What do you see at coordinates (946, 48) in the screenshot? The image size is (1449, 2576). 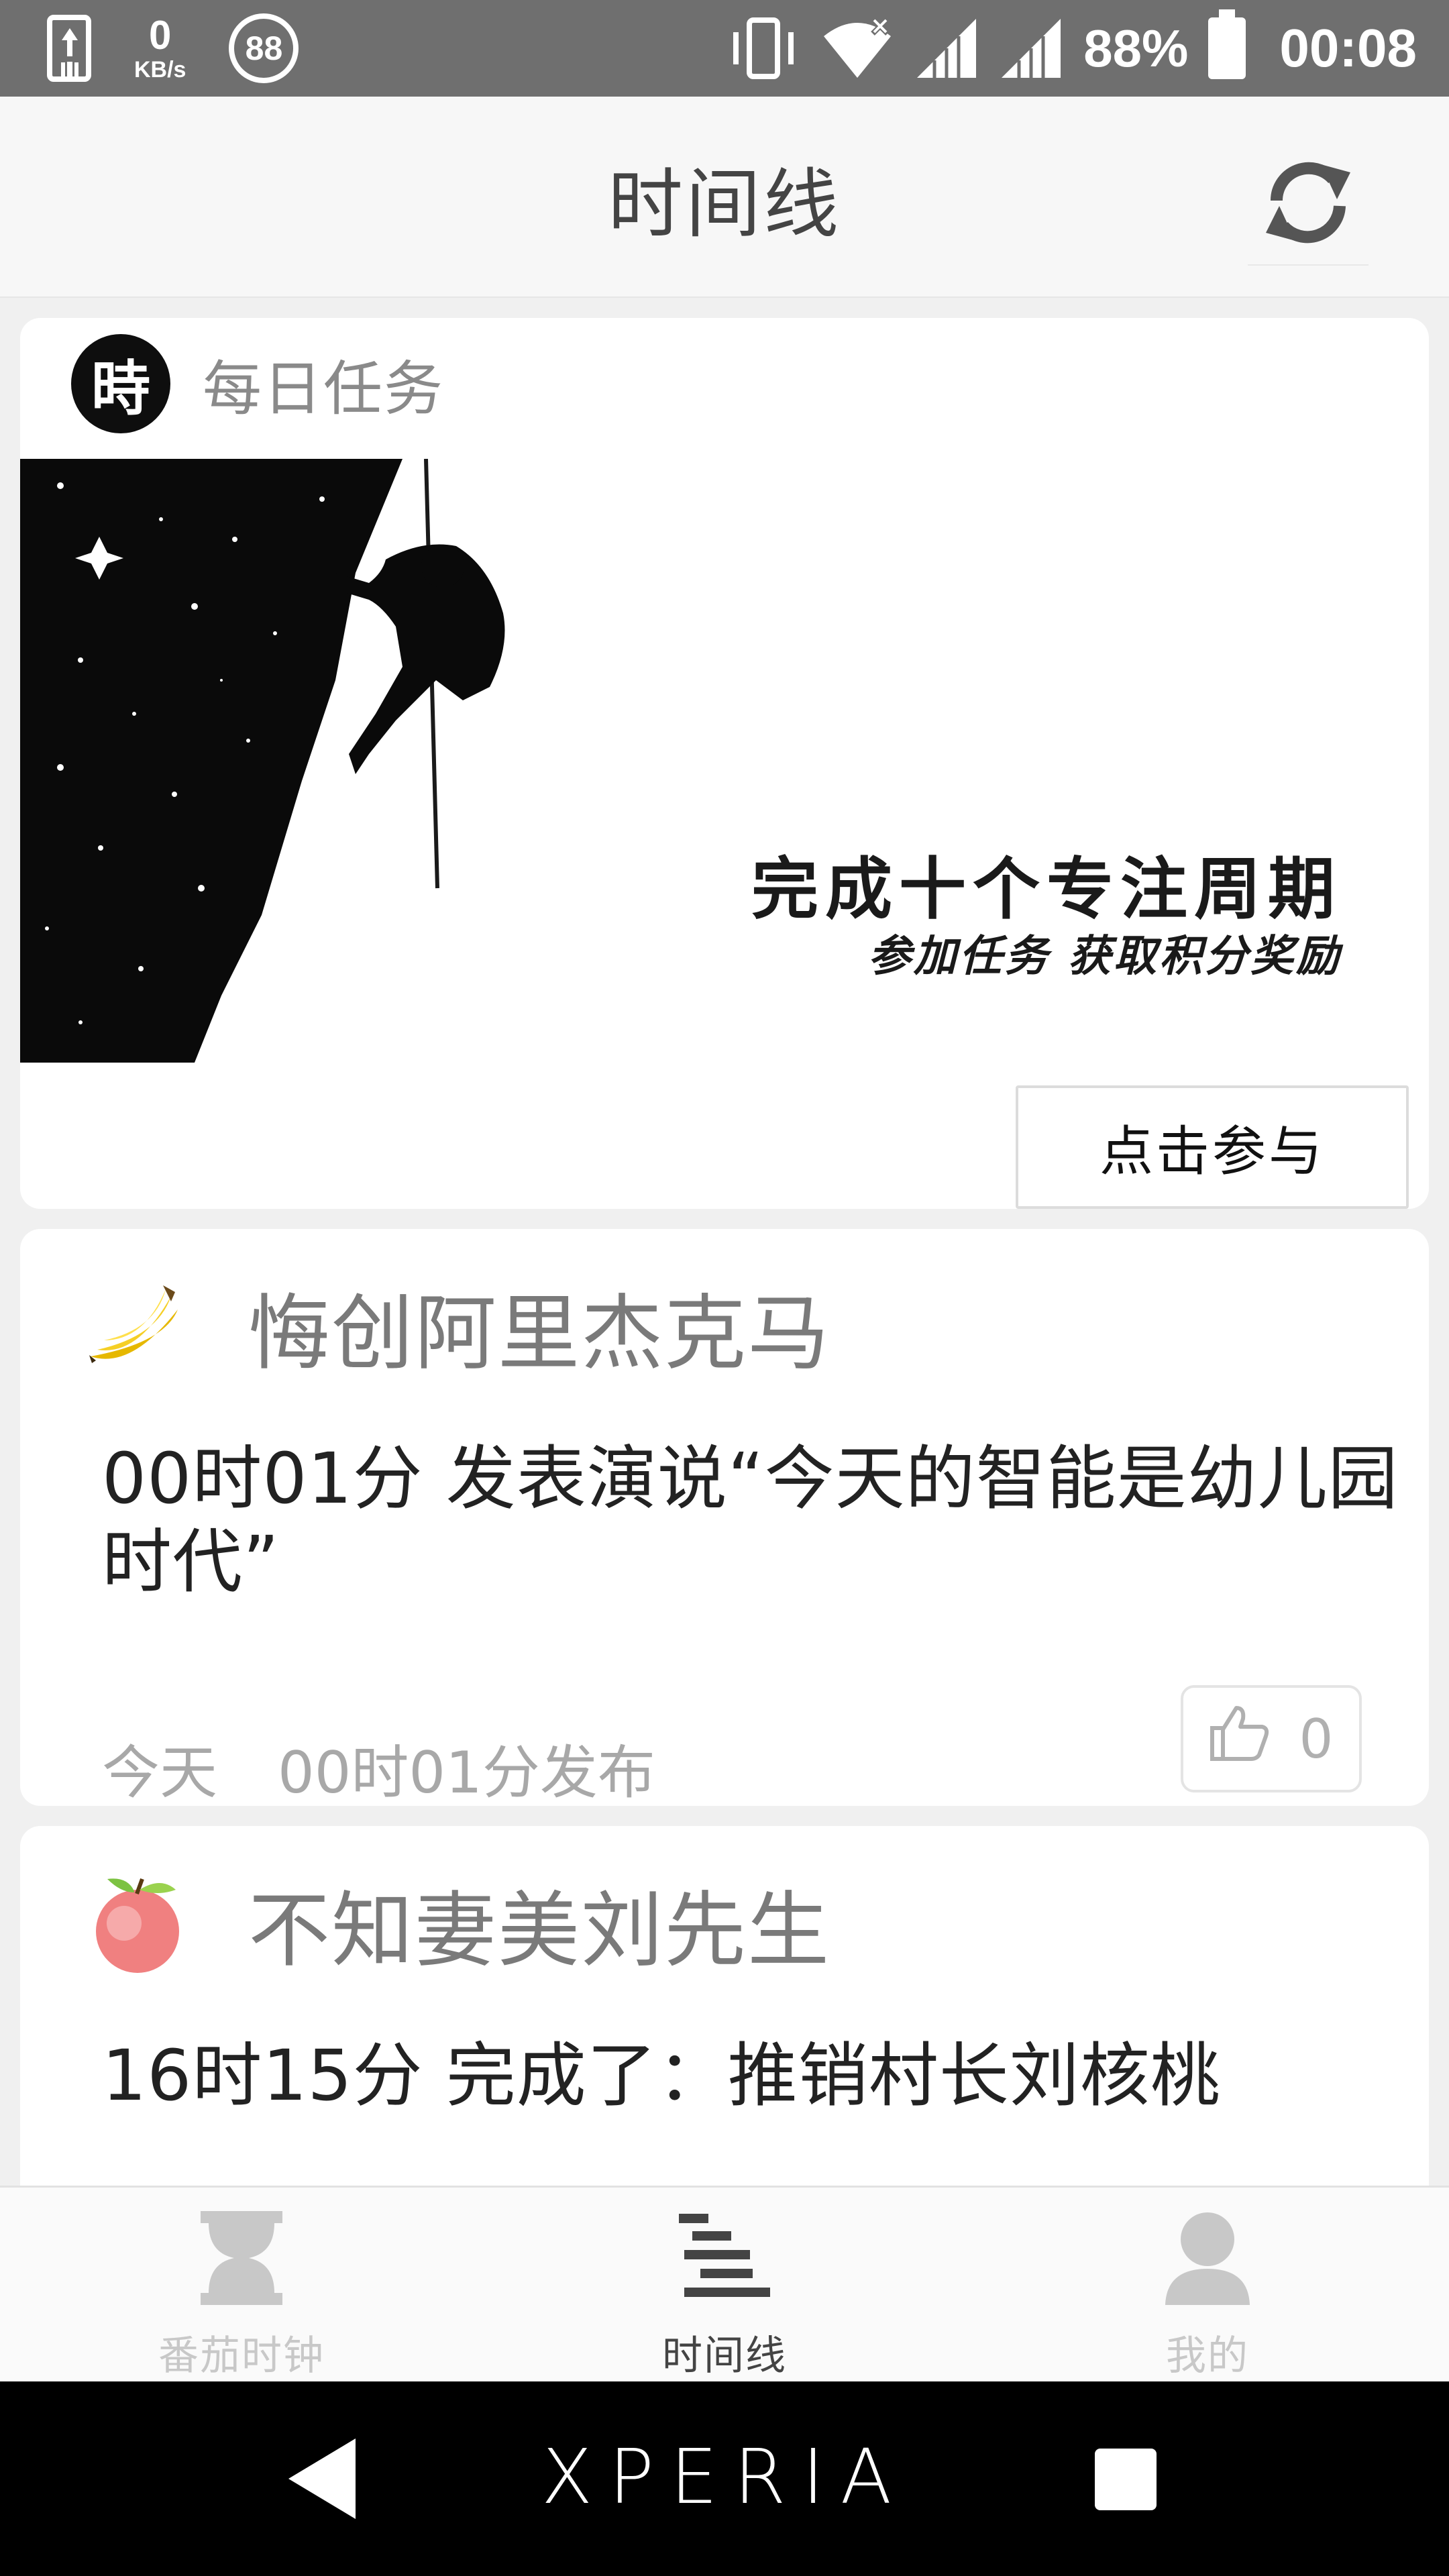 I see `signal-icon` at bounding box center [946, 48].